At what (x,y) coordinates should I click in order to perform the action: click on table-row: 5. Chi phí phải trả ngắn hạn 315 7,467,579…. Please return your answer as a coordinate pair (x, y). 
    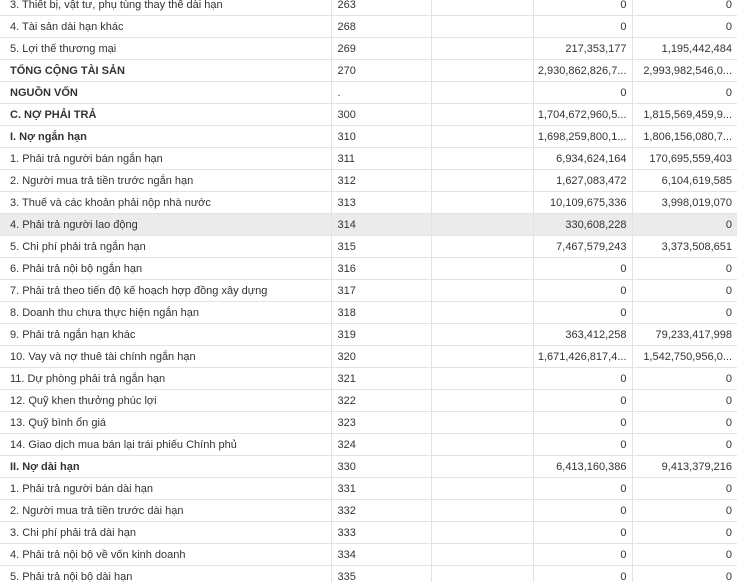
    Looking at the image, I should click on (368, 246).